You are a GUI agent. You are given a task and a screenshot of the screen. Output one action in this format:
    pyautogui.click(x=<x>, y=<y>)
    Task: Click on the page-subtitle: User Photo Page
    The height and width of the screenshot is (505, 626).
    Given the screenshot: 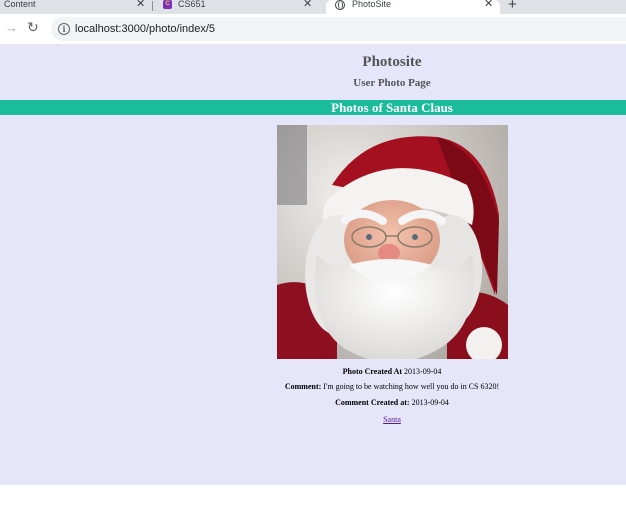 What is the action you would take?
    pyautogui.click(x=392, y=83)
    